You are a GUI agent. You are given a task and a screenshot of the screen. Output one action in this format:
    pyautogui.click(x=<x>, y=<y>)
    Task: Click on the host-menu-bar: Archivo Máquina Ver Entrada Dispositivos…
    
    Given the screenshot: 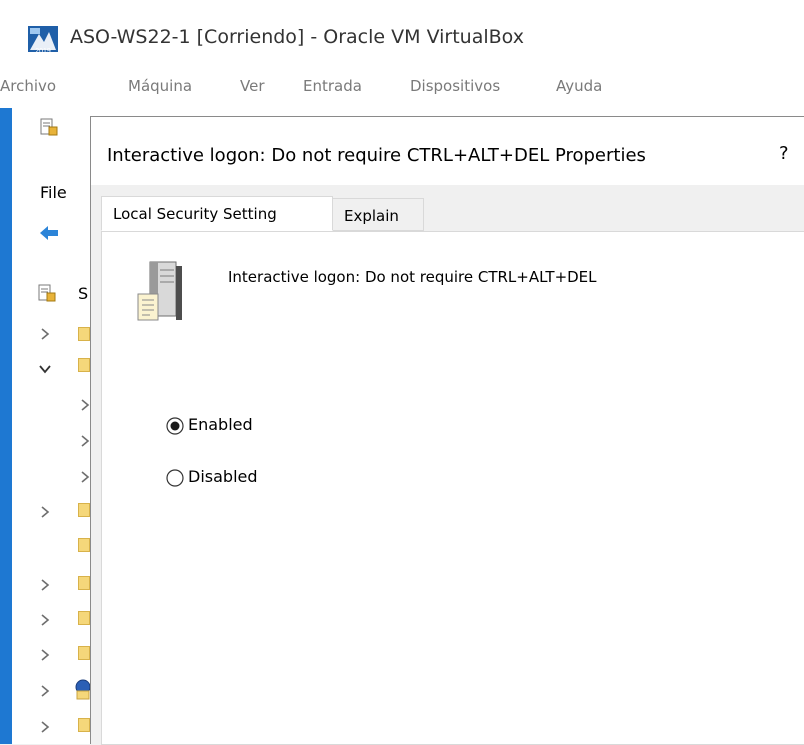 What is the action you would take?
    pyautogui.click(x=402, y=88)
    